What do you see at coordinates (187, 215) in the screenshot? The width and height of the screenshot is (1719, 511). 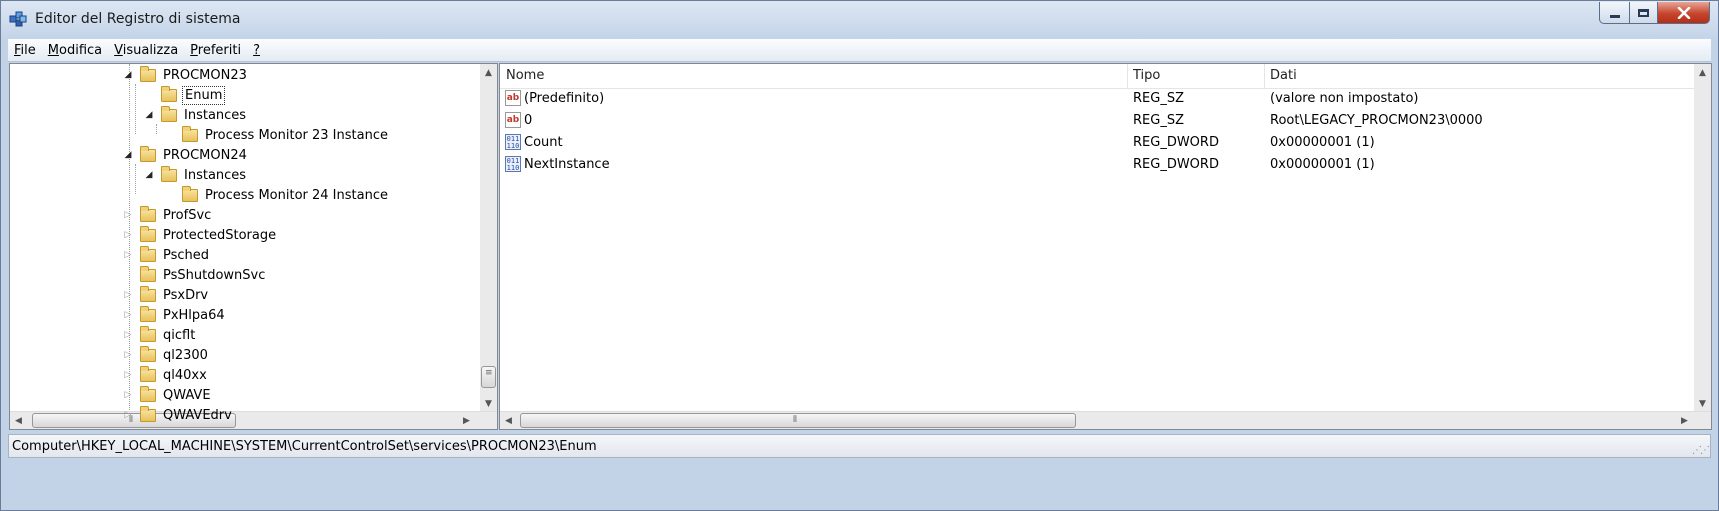 I see `tree-node-label: ProfSvc` at bounding box center [187, 215].